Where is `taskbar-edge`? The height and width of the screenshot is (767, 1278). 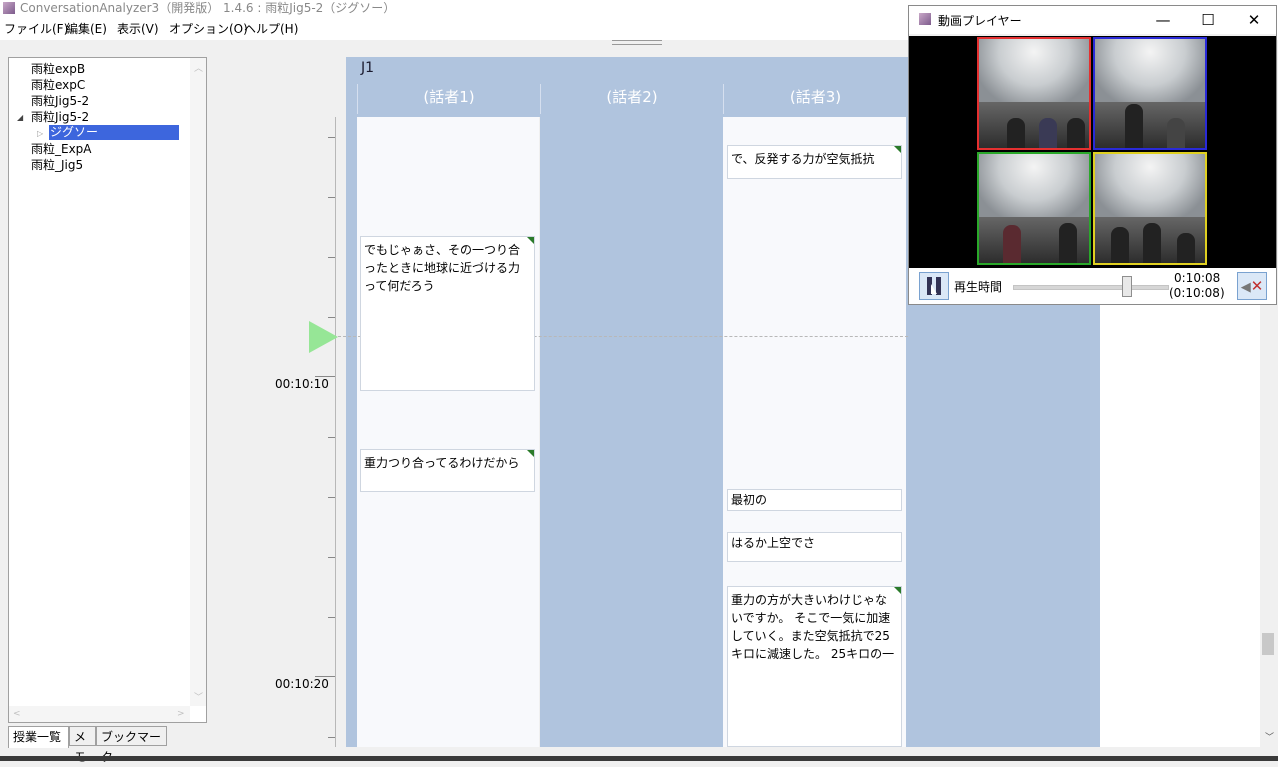
taskbar-edge is located at coordinates (639, 758).